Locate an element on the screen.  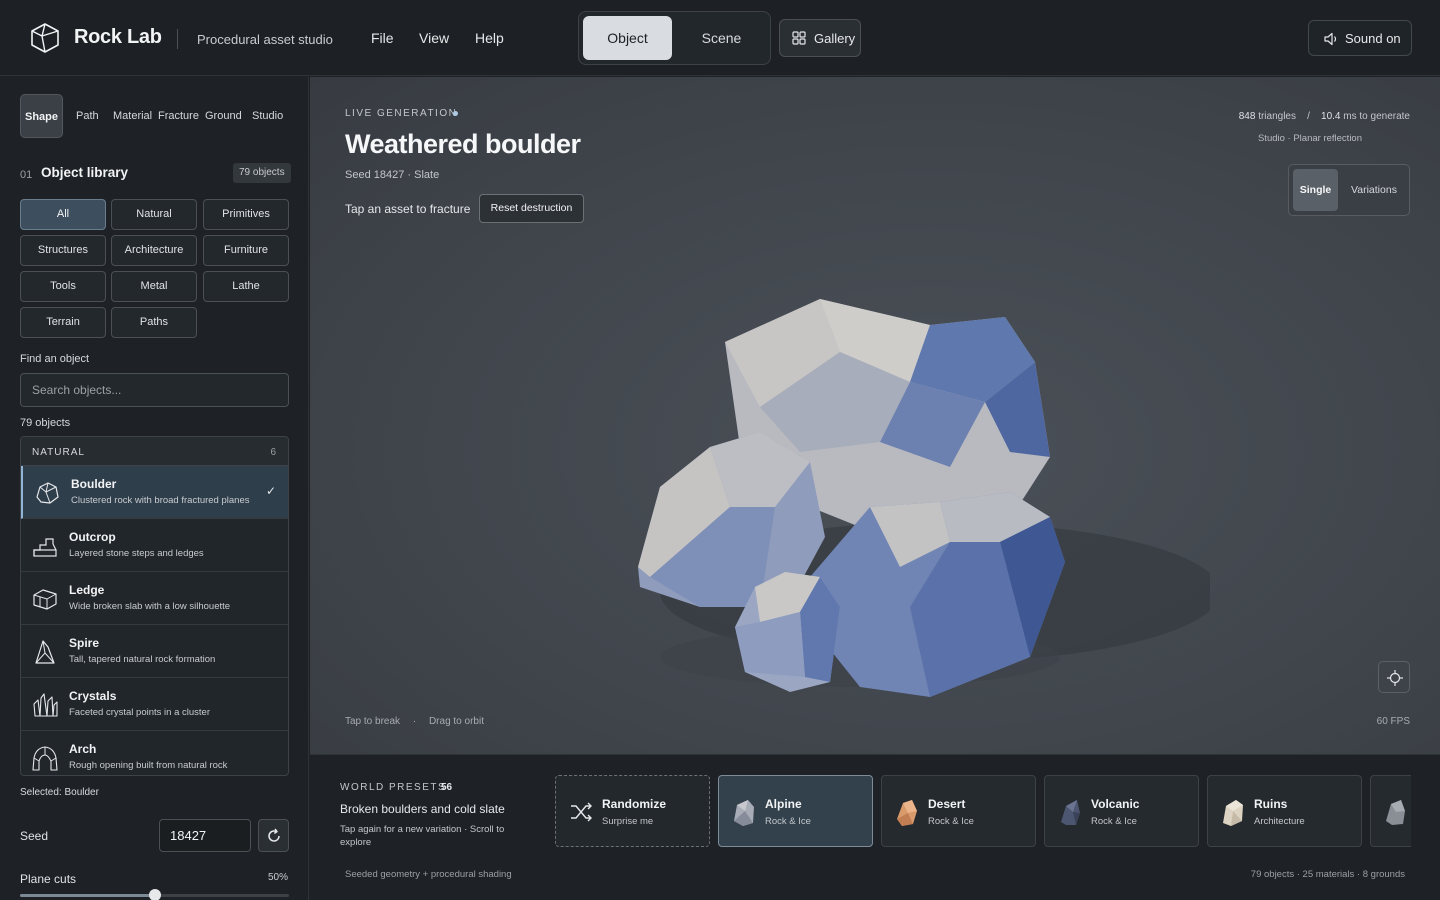
boulder-icon is located at coordinates (47, 493).